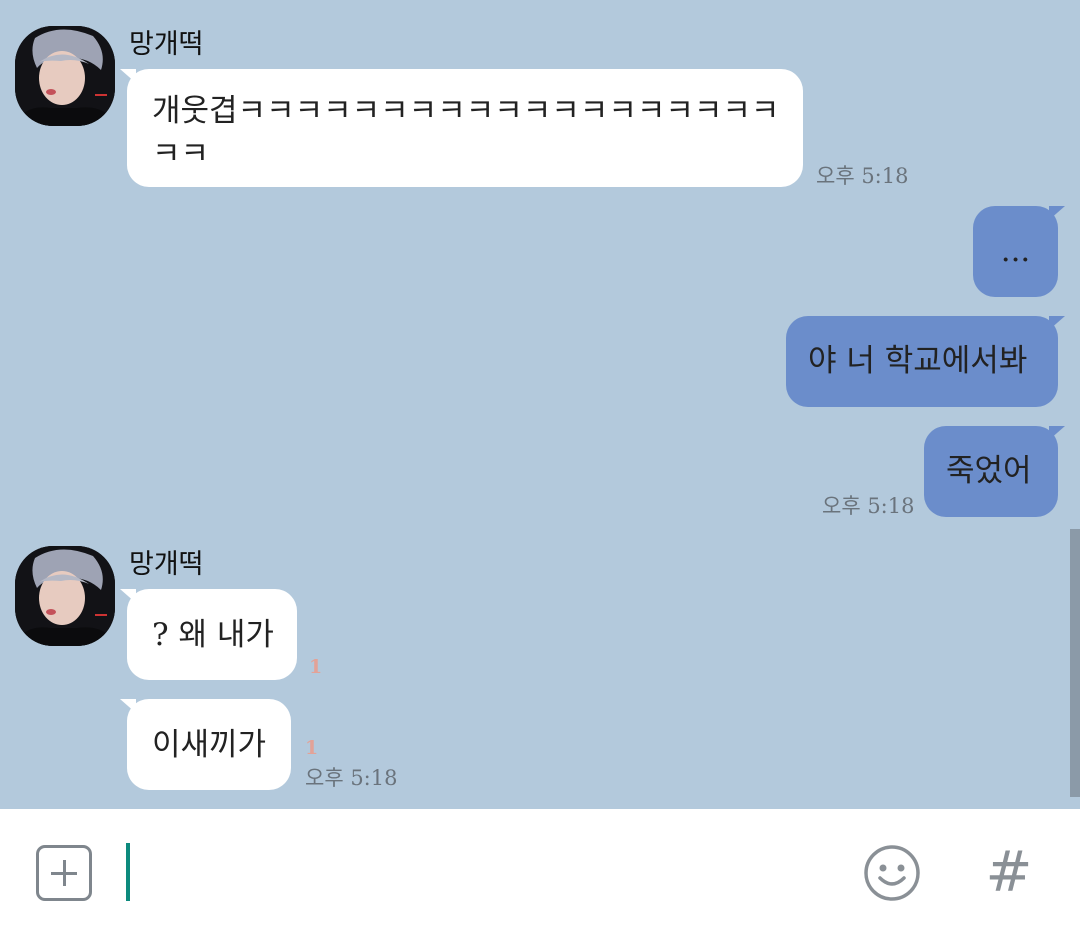 Image resolution: width=1080 pixels, height=935 pixels. I want to click on smiley-icon, so click(892, 873).